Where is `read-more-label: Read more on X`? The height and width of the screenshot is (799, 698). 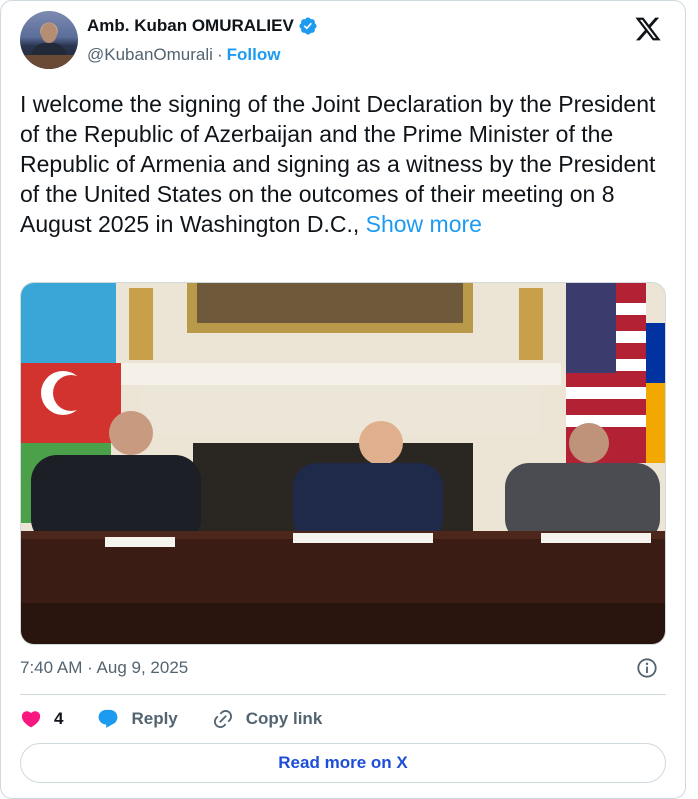
read-more-label: Read more on X is located at coordinates (343, 762).